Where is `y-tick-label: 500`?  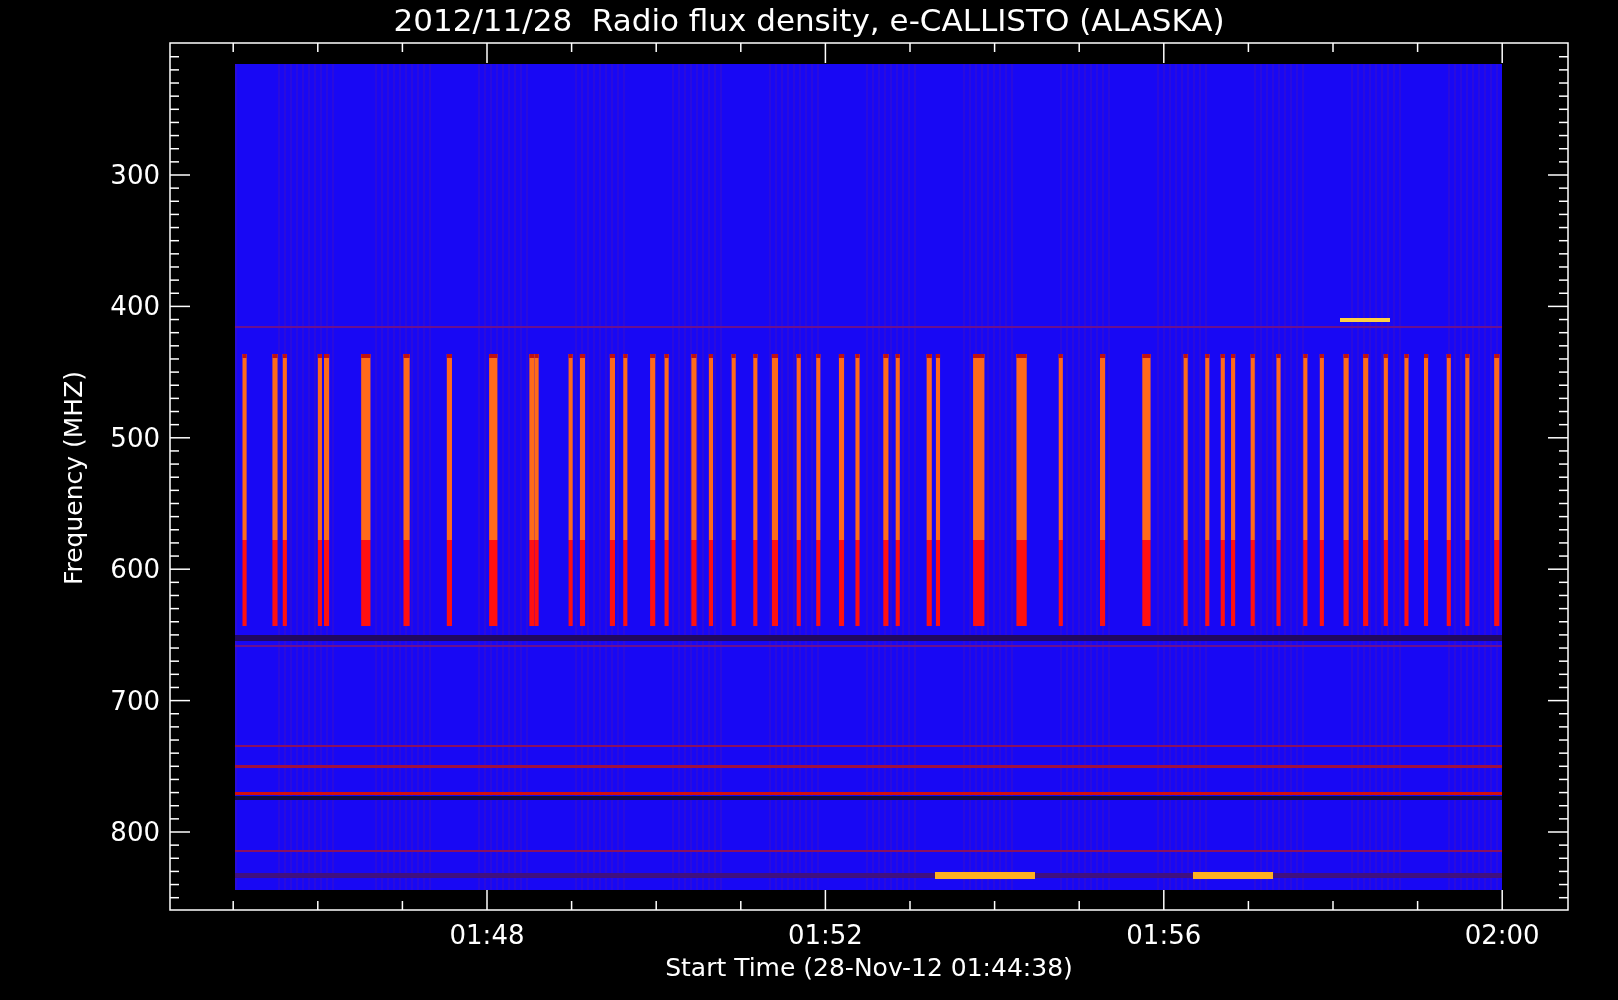
y-tick-label: 500 is located at coordinates (135, 437).